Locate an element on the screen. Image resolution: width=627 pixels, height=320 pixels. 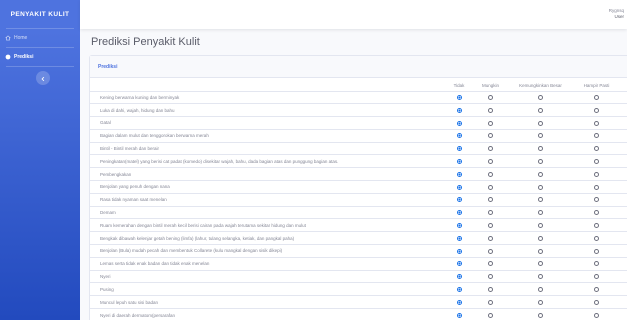
sidebar-toggle-button is located at coordinates (43, 78).